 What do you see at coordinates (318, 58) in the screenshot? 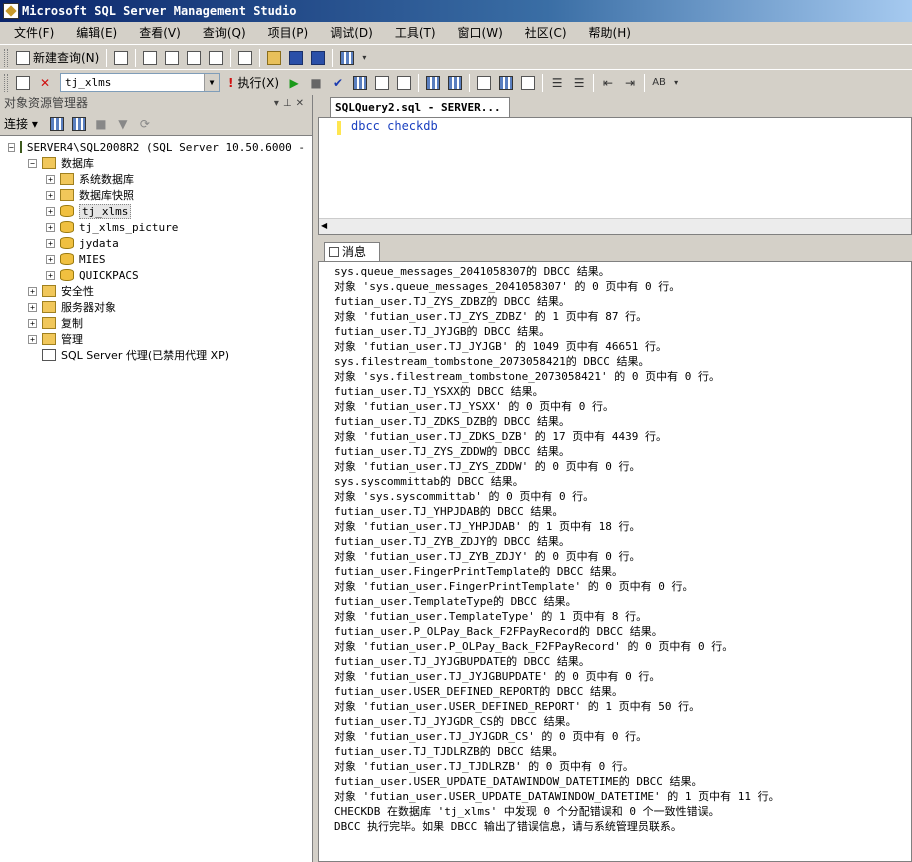
I see `save-all-button` at bounding box center [318, 58].